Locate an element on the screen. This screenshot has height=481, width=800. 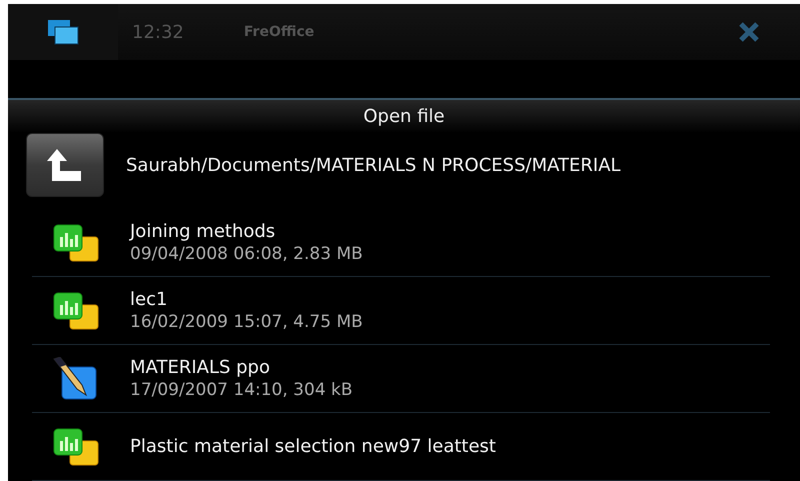
windows-icon is located at coordinates (63, 32).